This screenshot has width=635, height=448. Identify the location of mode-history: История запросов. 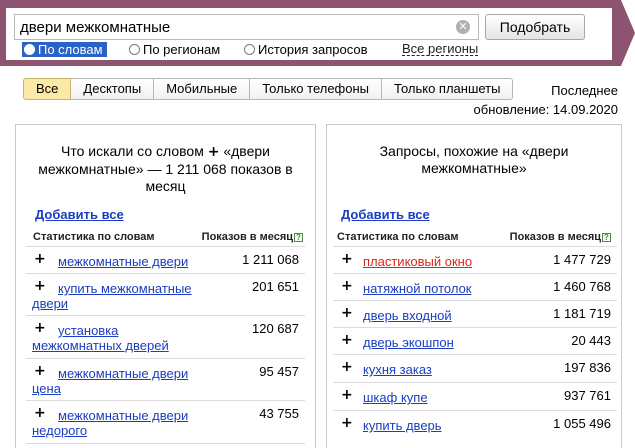
(306, 49).